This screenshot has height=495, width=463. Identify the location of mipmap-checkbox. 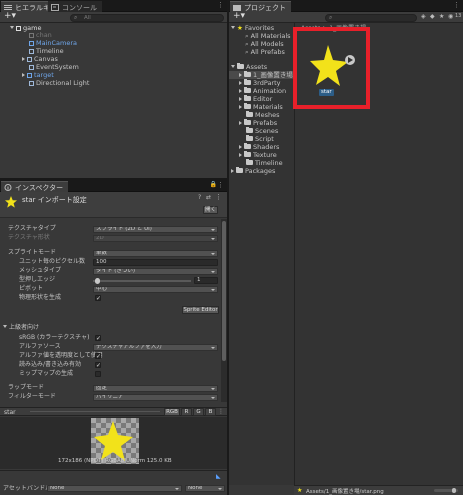
(98, 374).